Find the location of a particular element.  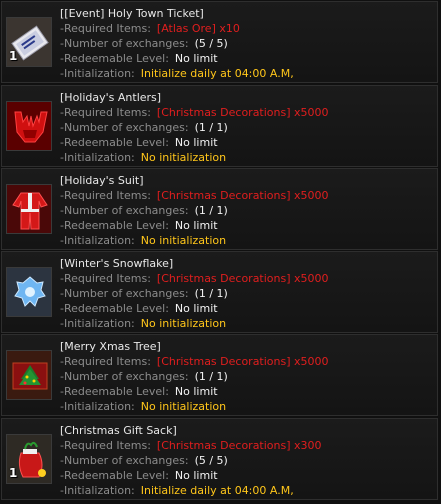

item-name: [Holiday's Suit] is located at coordinates (102, 180).